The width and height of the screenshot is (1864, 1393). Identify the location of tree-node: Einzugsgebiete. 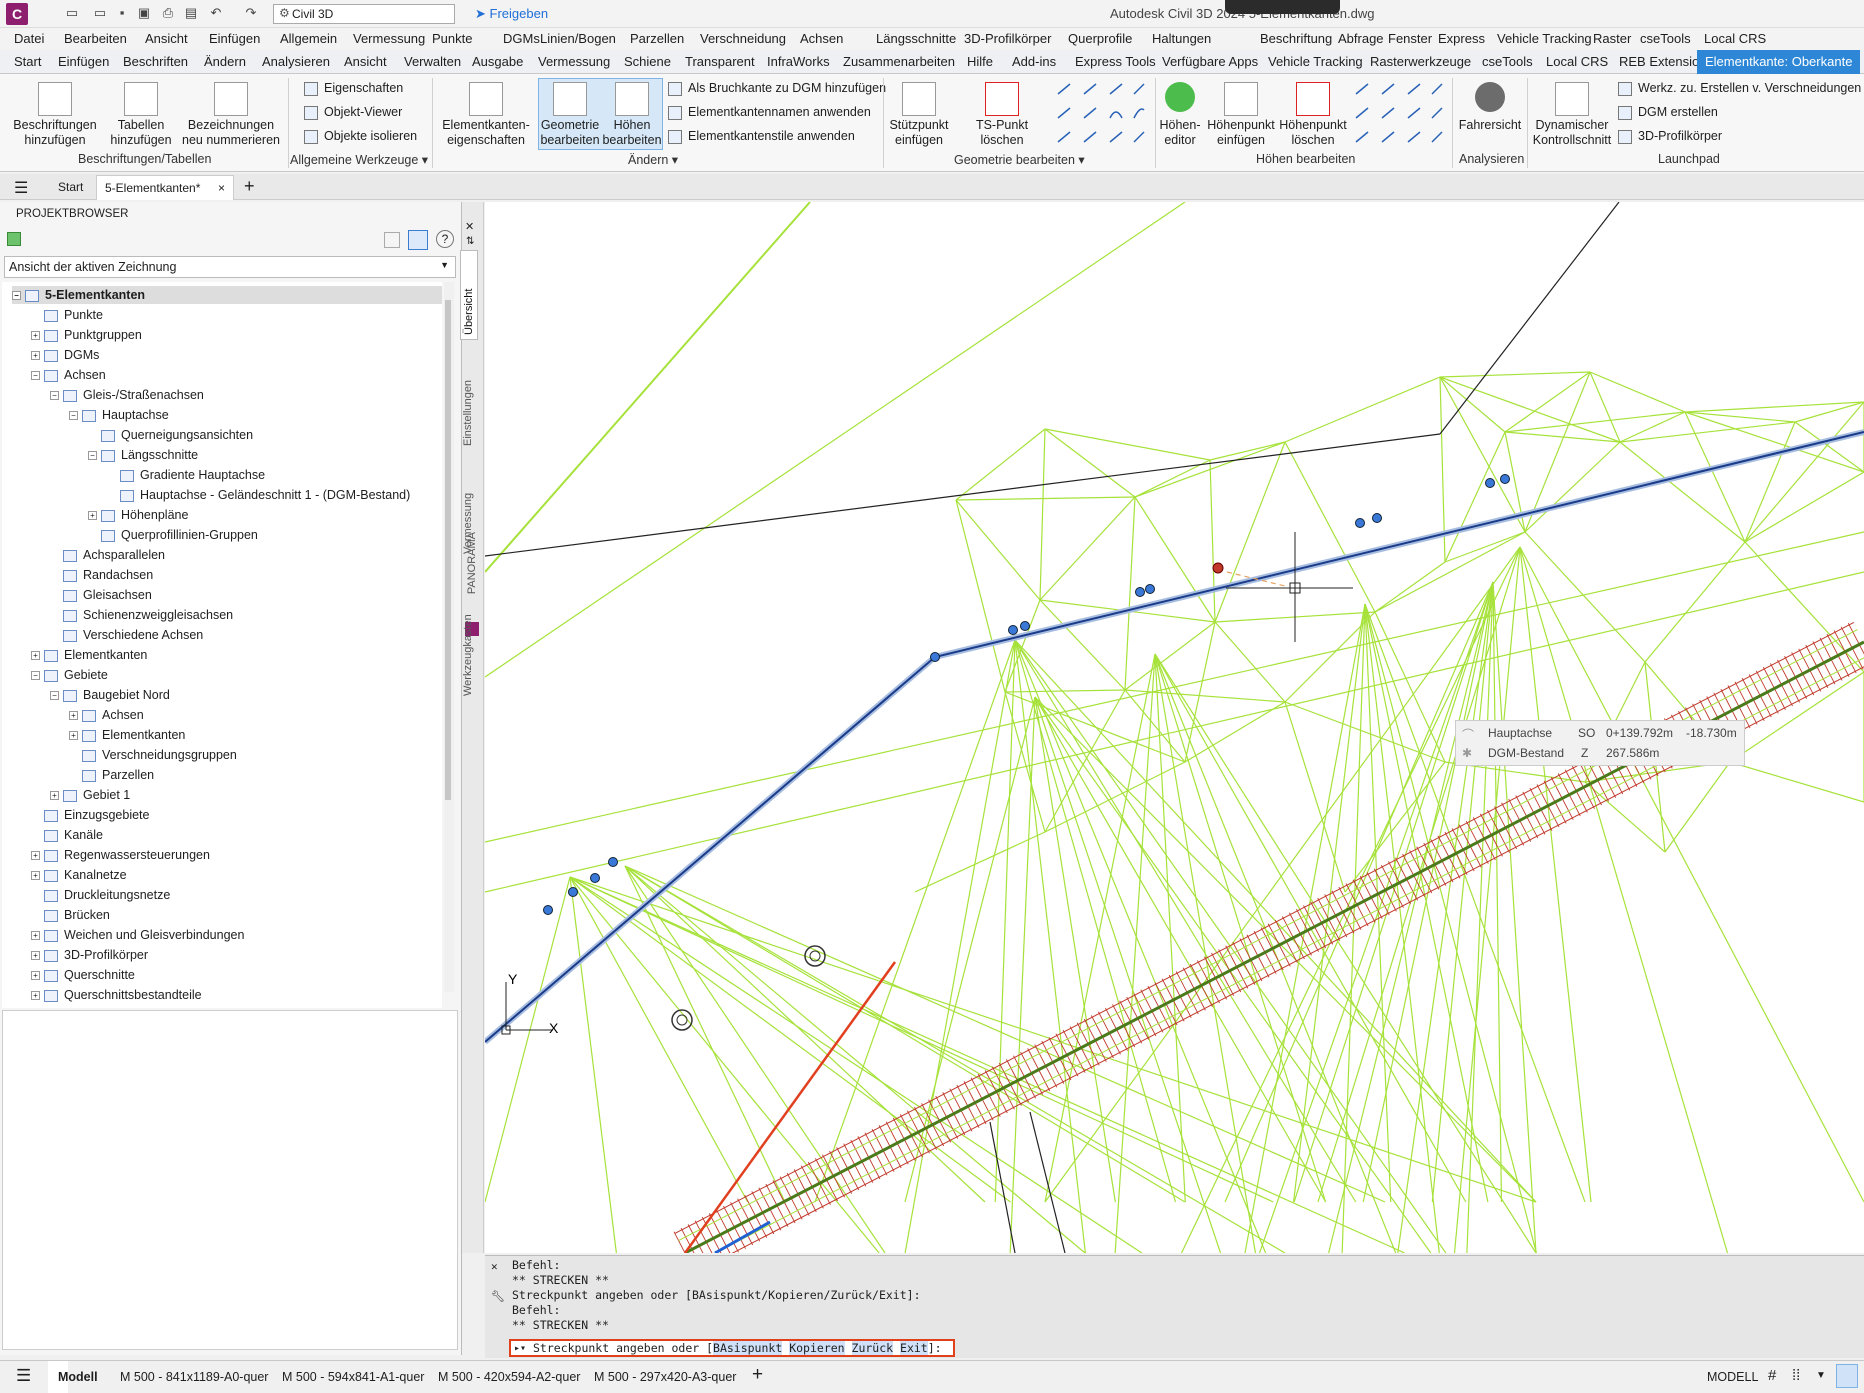
(90, 815).